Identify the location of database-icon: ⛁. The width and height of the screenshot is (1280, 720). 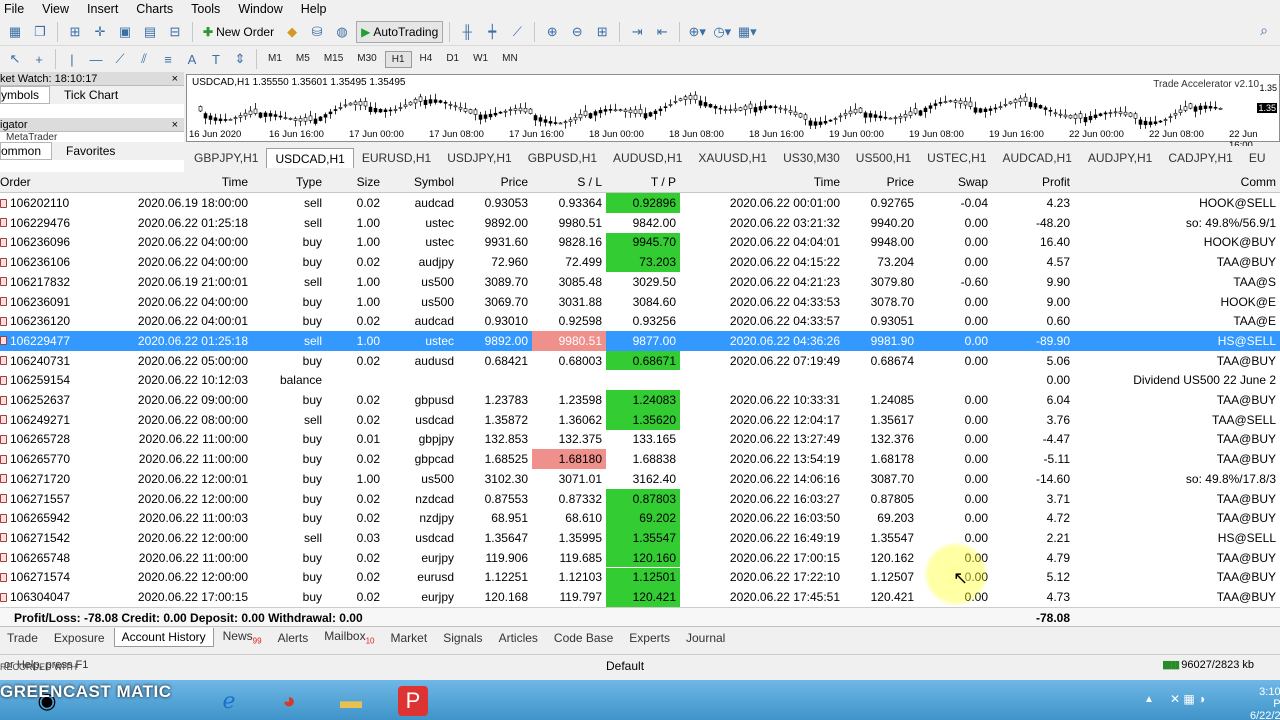
(317, 32).